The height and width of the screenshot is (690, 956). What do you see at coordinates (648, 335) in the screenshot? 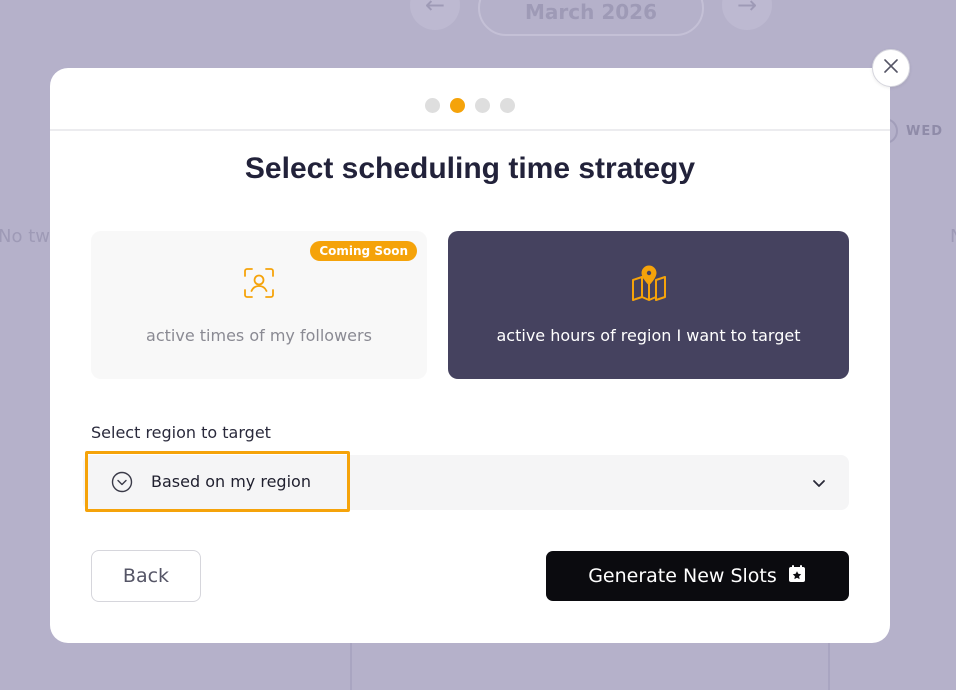
I see `option-label: active hours of region I want to target` at bounding box center [648, 335].